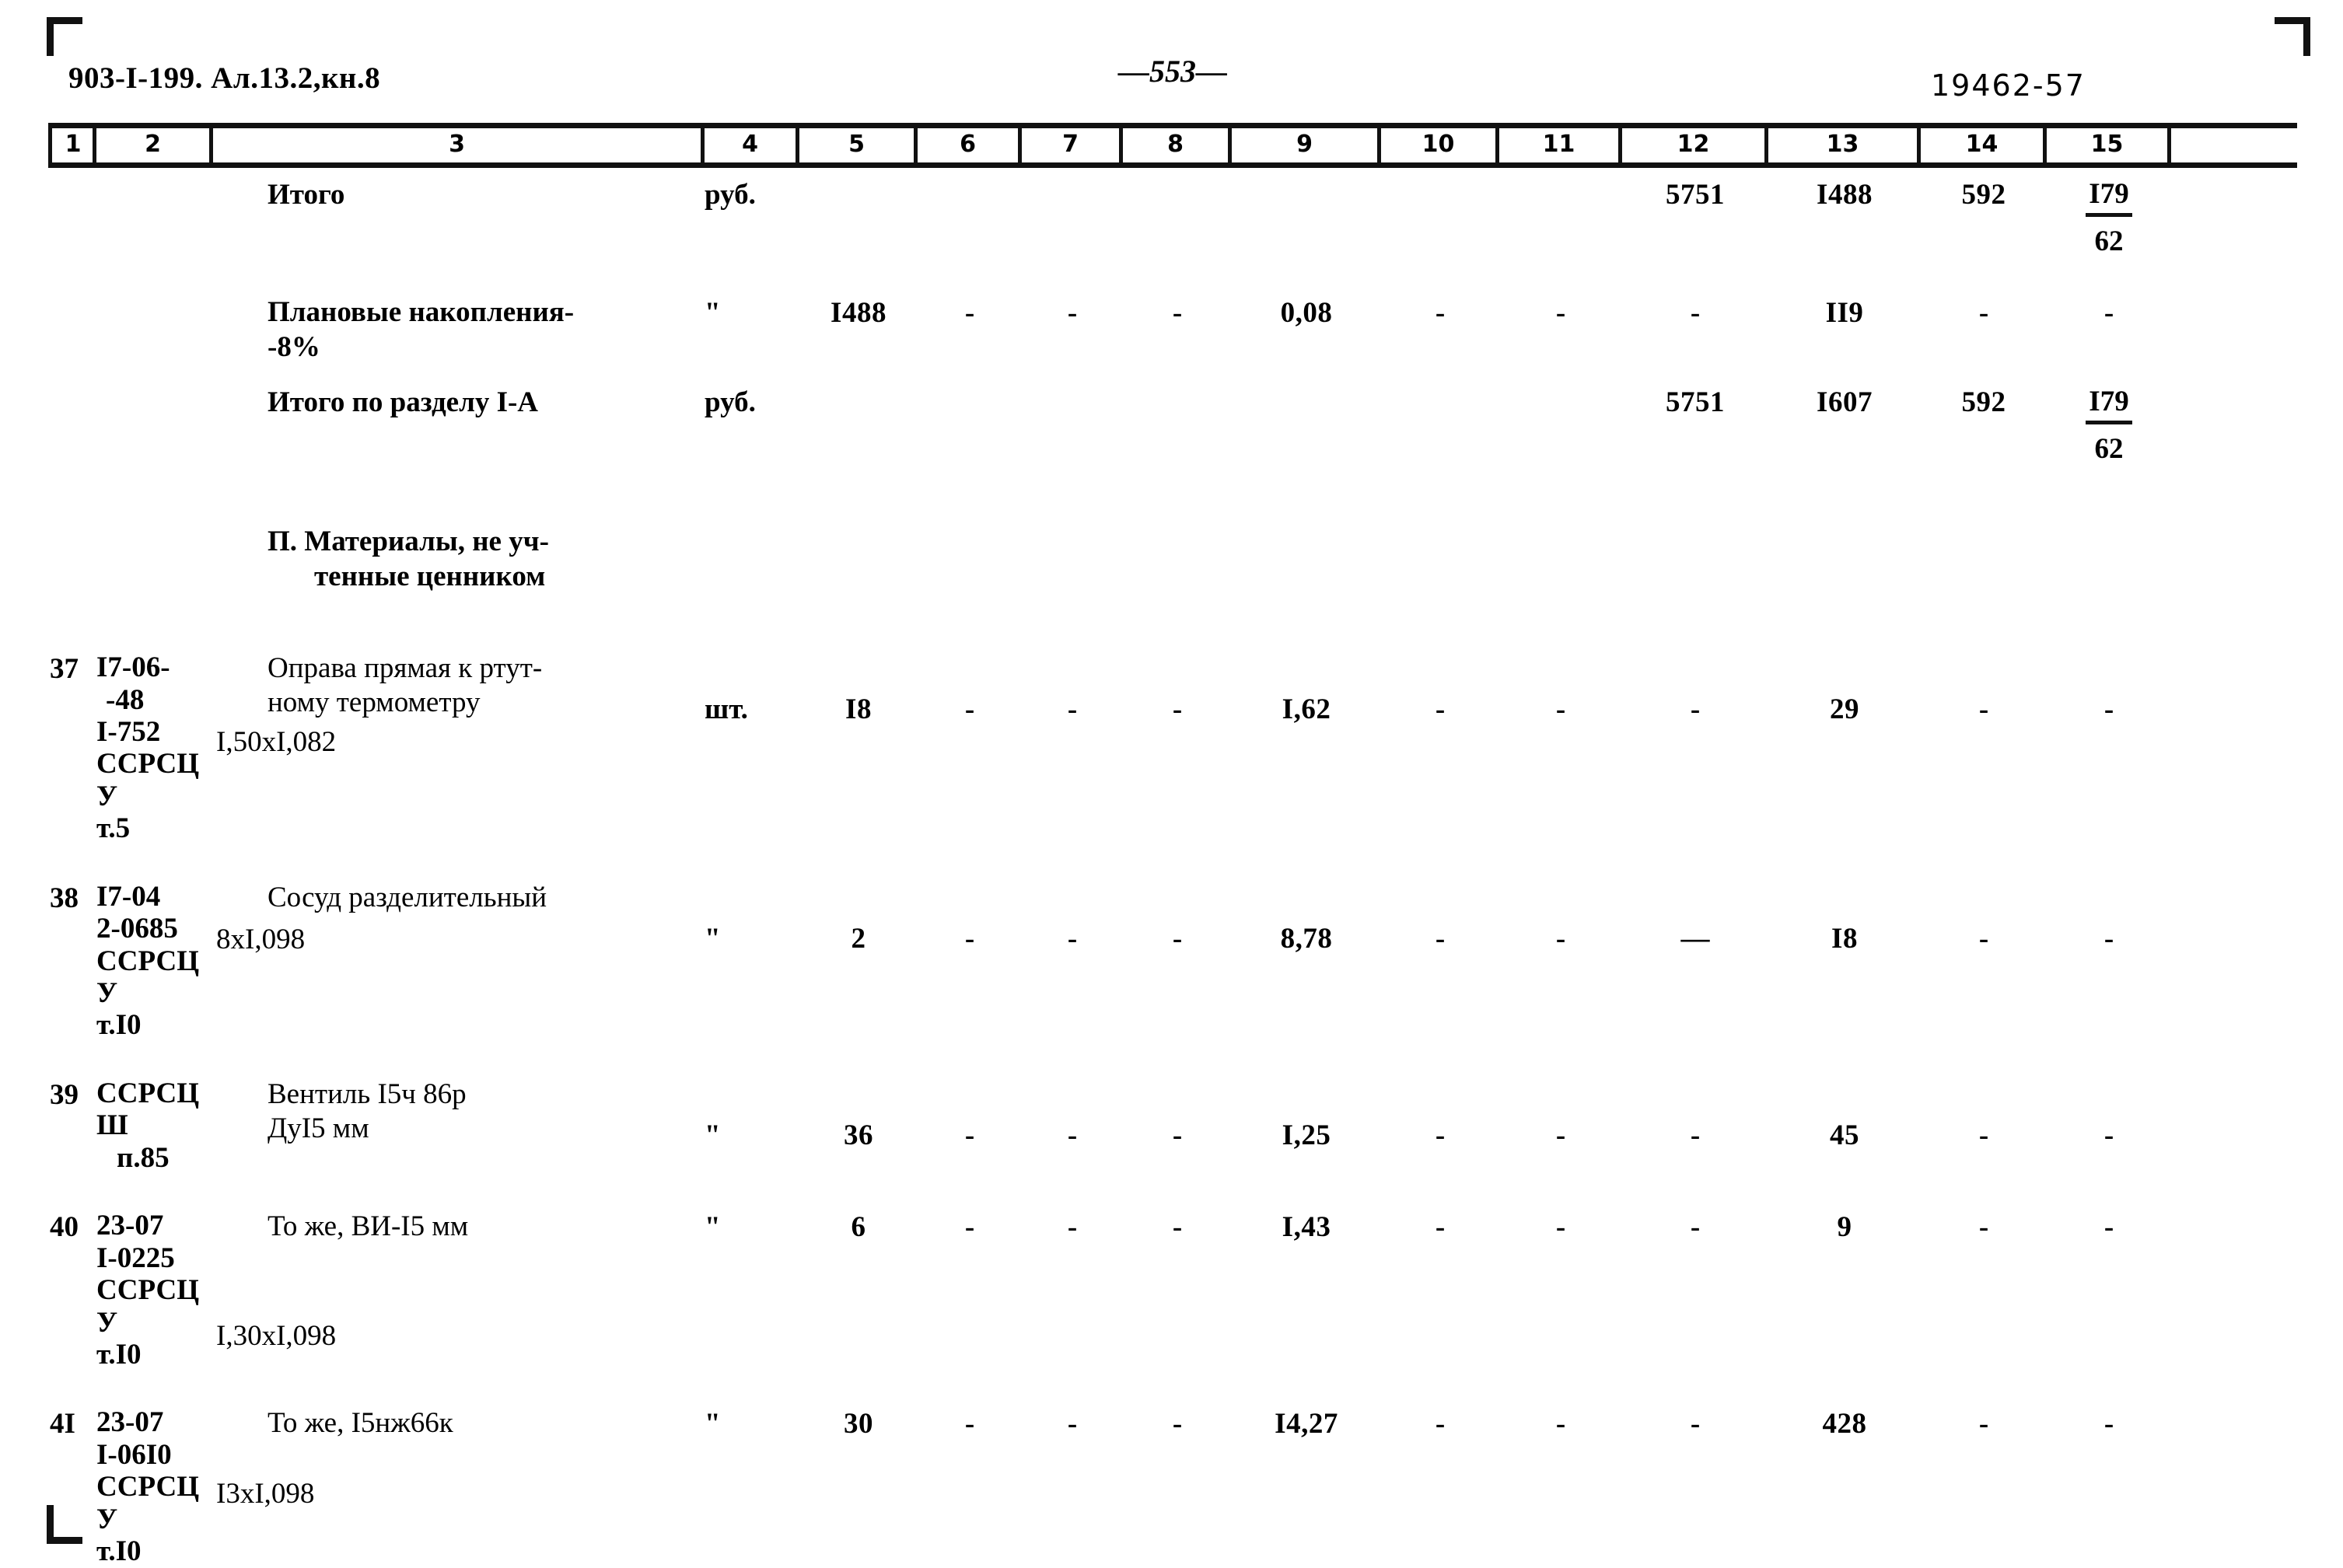  What do you see at coordinates (730, 402) in the screenshot?
I see `row-unit: руб.` at bounding box center [730, 402].